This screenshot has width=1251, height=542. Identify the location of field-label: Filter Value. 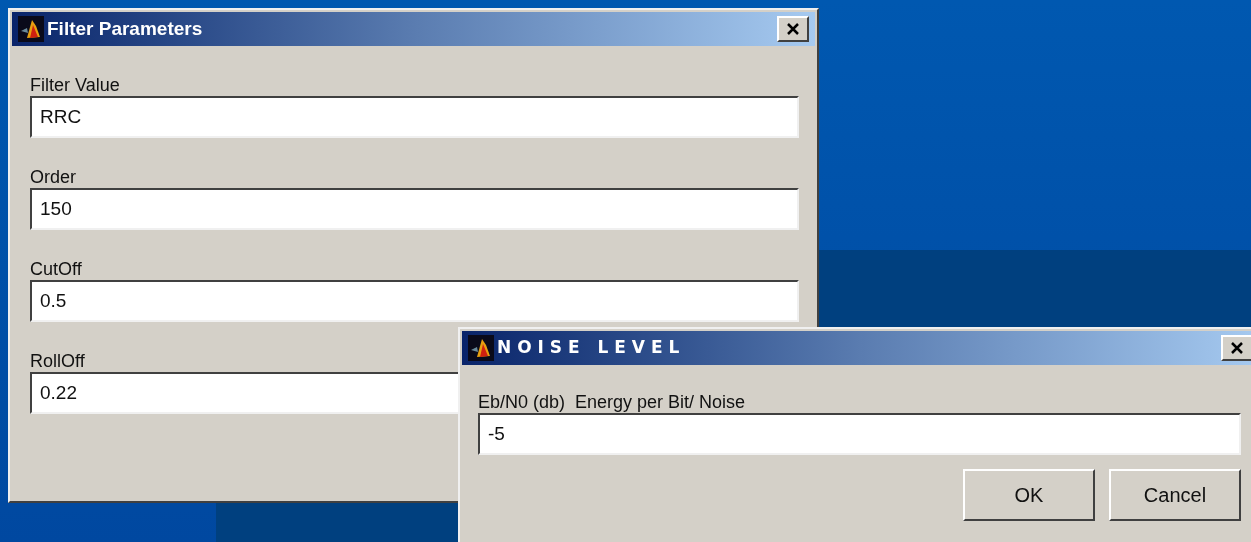
(75, 85).